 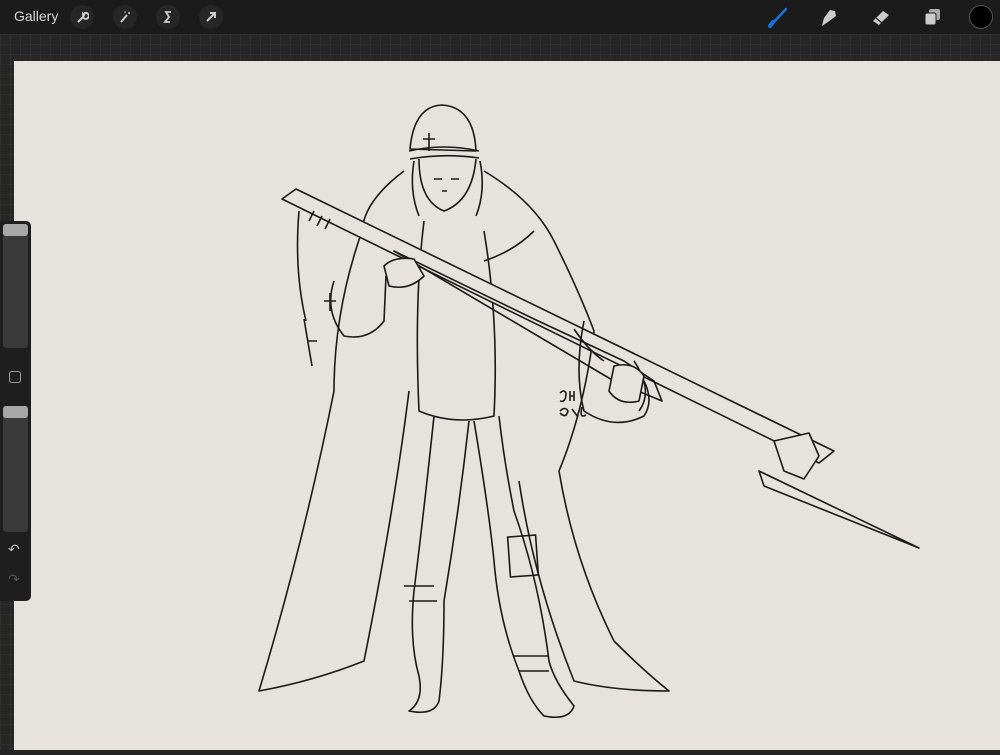 What do you see at coordinates (211, 17) in the screenshot?
I see `transform-arrow-icon` at bounding box center [211, 17].